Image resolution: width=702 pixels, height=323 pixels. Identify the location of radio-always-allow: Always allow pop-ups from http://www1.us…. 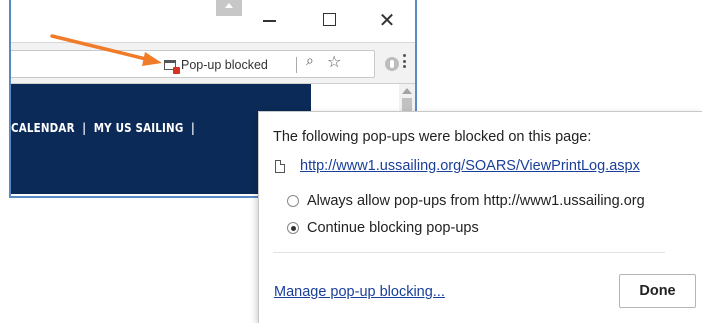
(466, 201).